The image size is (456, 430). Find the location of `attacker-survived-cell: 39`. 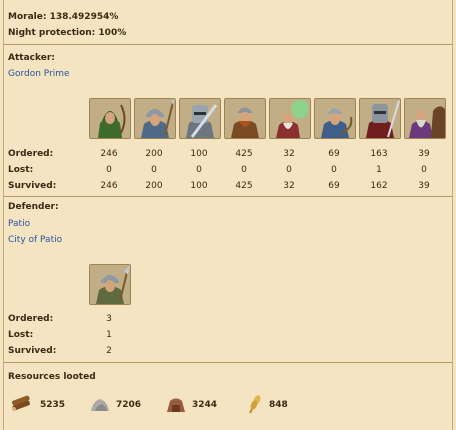

attacker-survived-cell: 39 is located at coordinates (424, 186).